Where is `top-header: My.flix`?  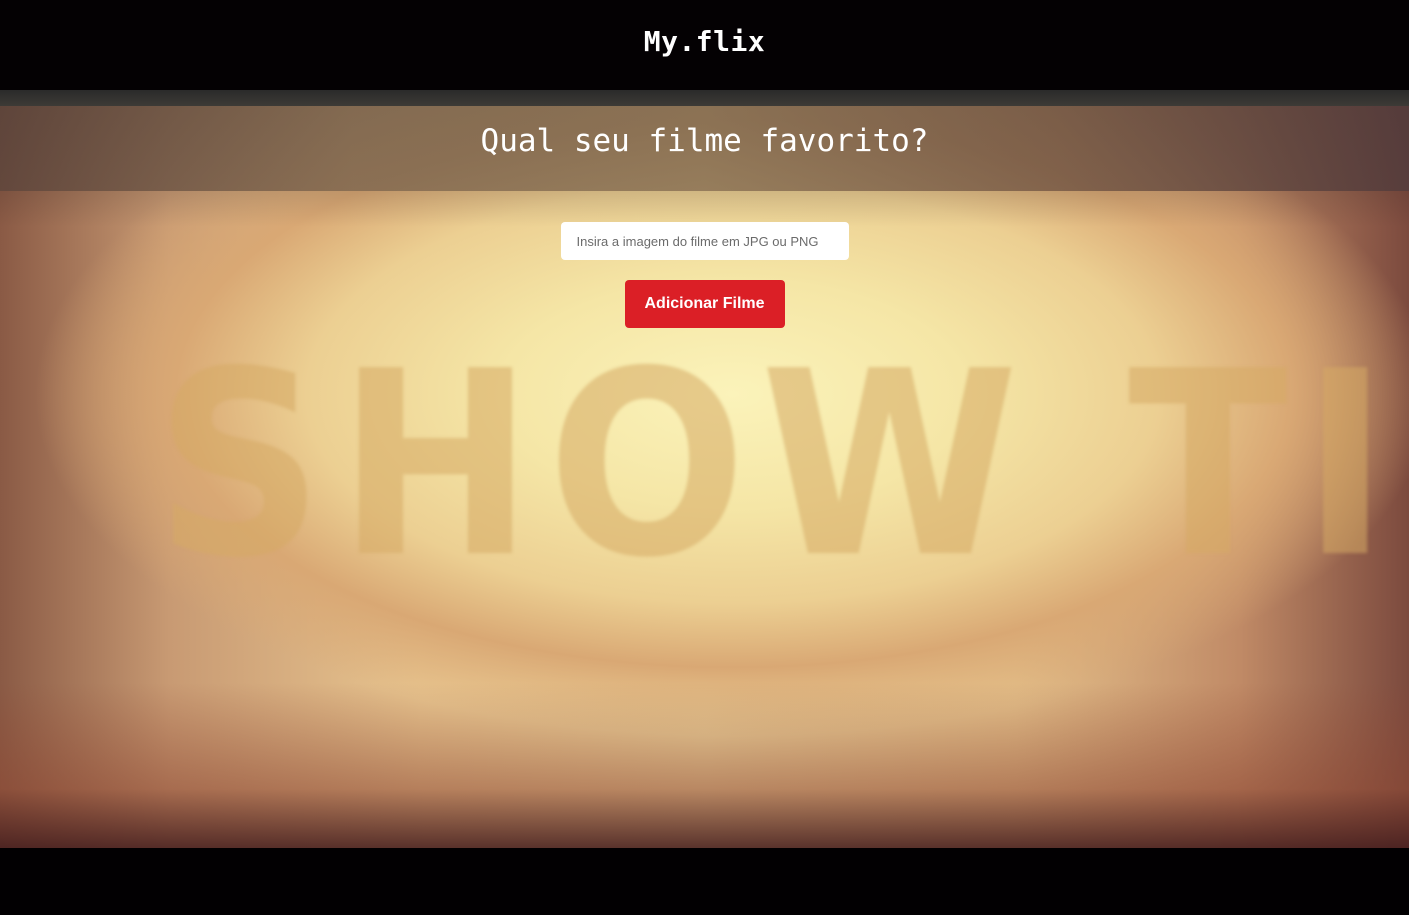 top-header: My.flix is located at coordinates (704, 45).